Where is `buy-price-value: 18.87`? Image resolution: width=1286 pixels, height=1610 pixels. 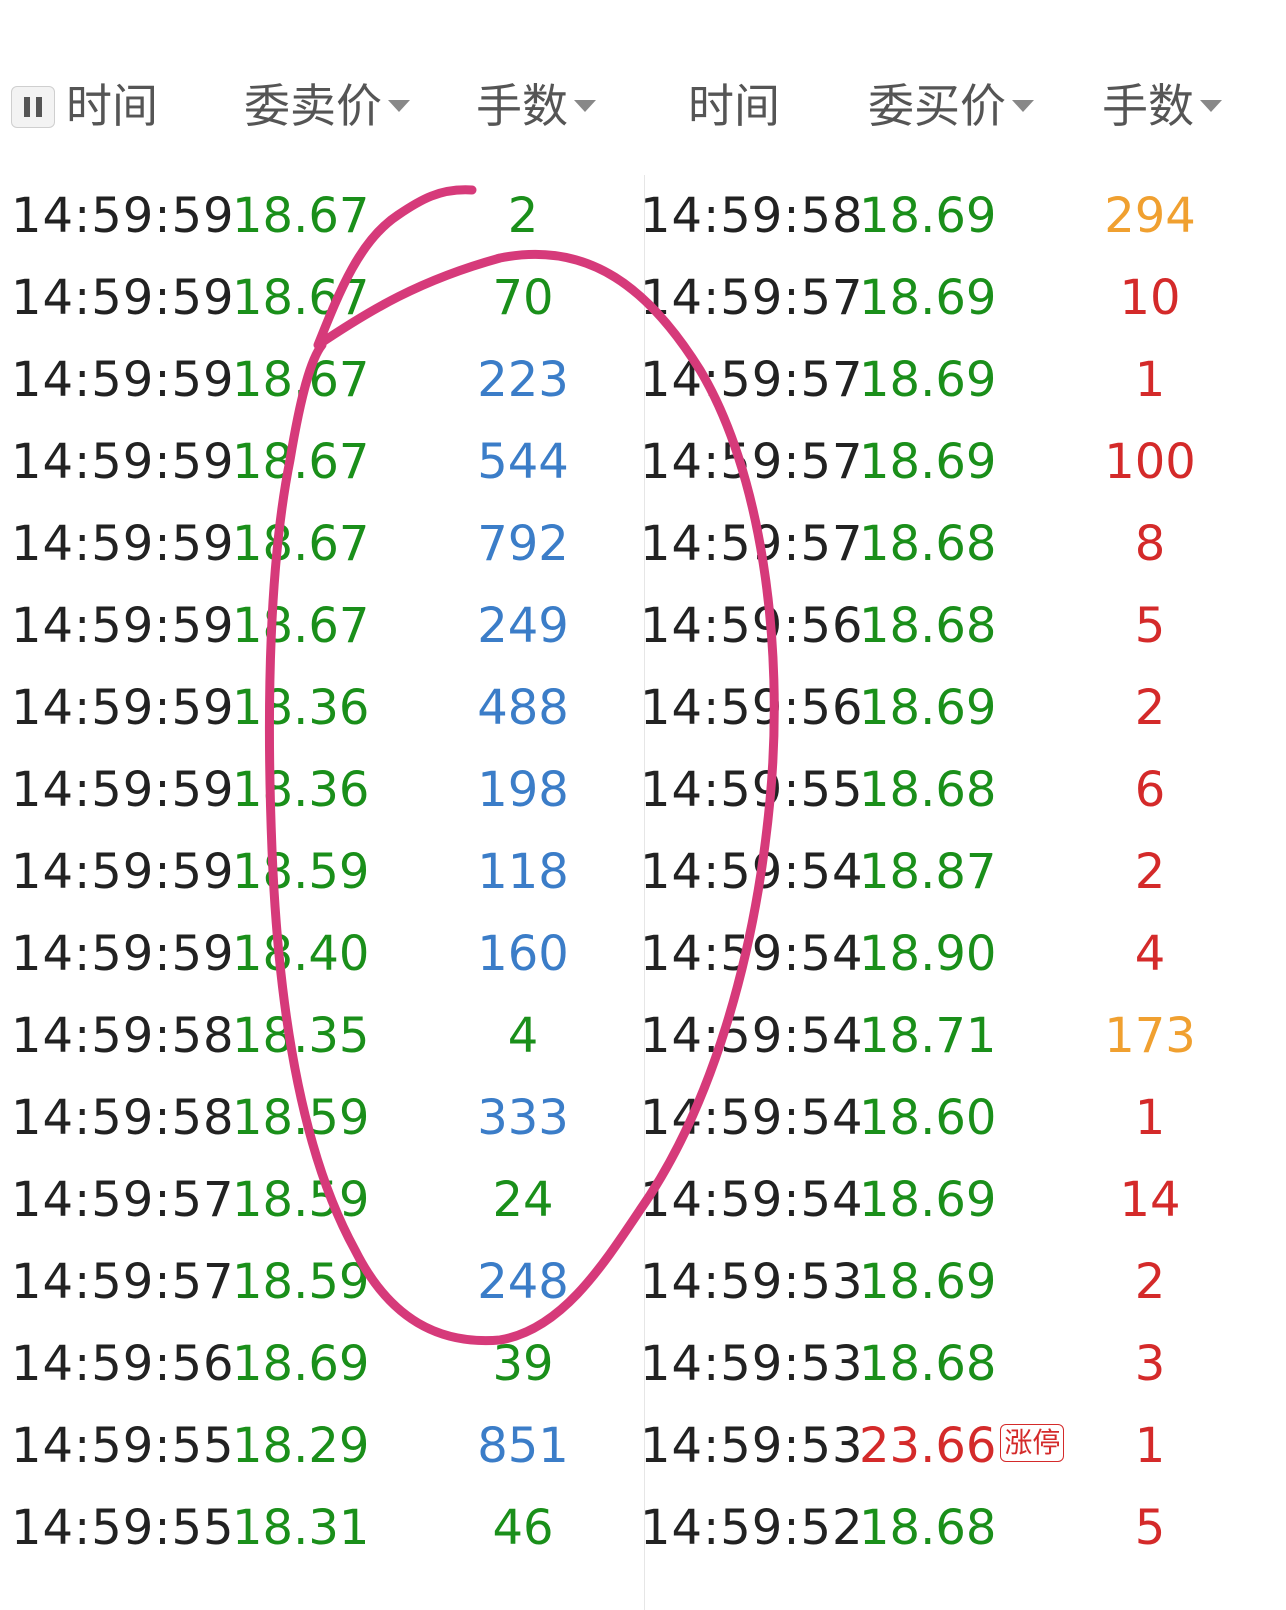 buy-price-value: 18.87 is located at coordinates (928, 872).